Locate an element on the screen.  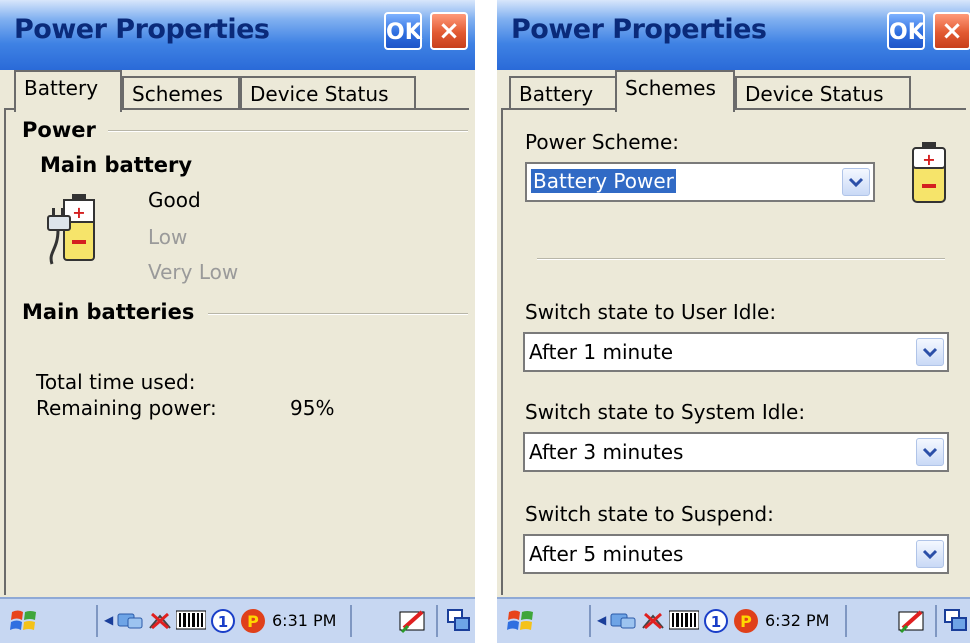
level-low: Low is located at coordinates (168, 237).